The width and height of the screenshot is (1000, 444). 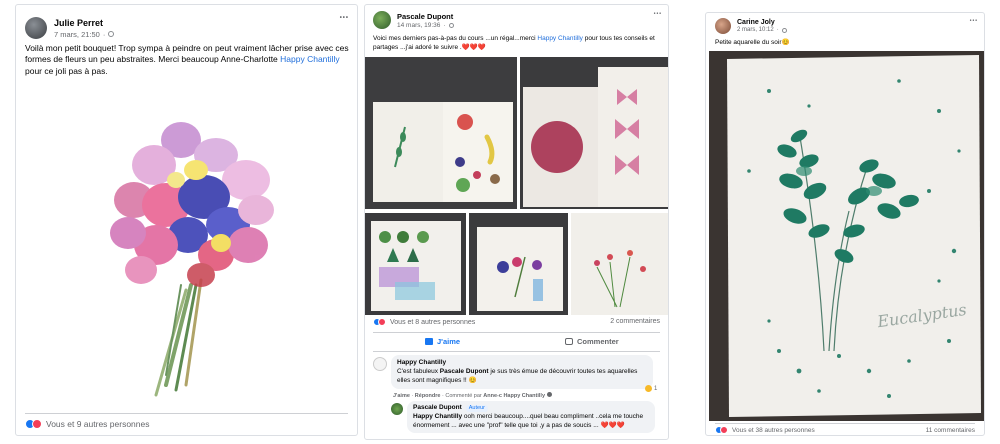 What do you see at coordinates (428, 396) in the screenshot?
I see `comment-reply-link: Répondre` at bounding box center [428, 396].